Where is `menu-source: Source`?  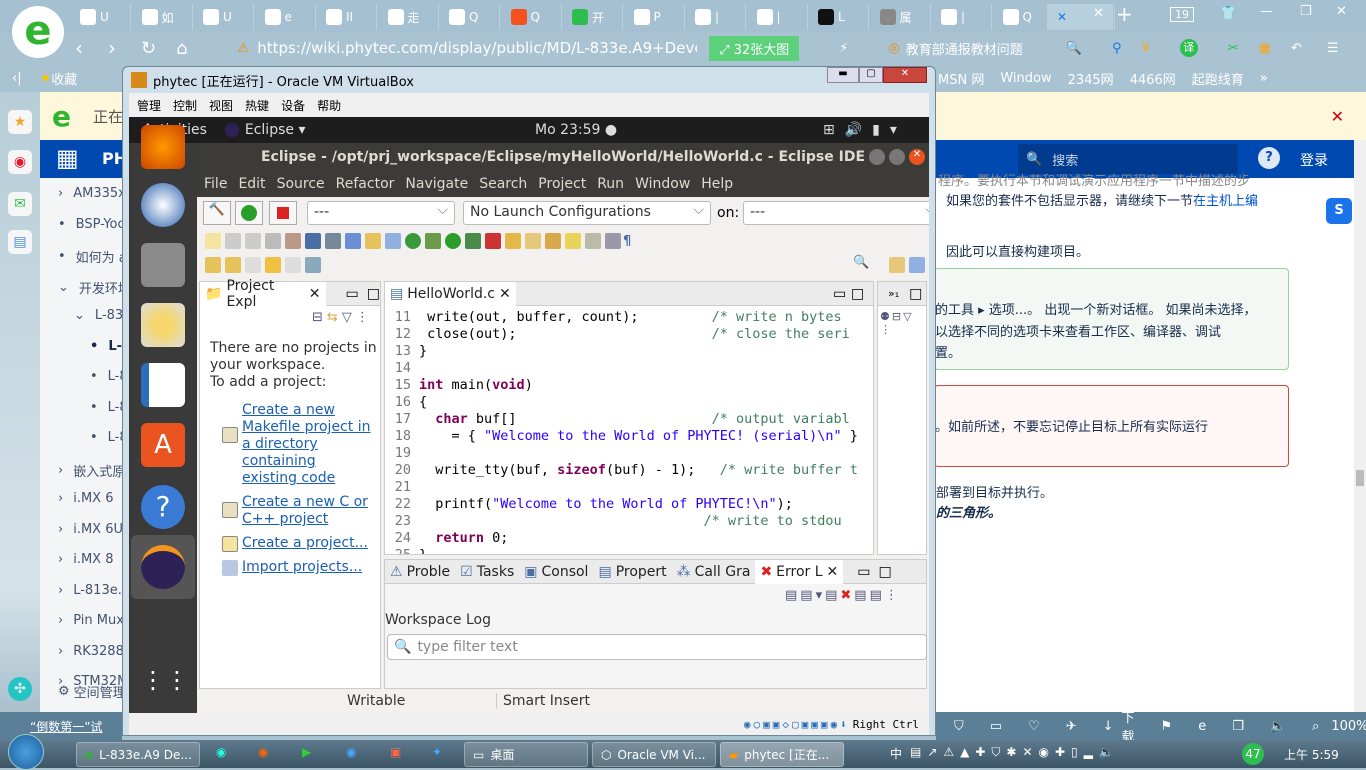 menu-source: Source is located at coordinates (301, 184).